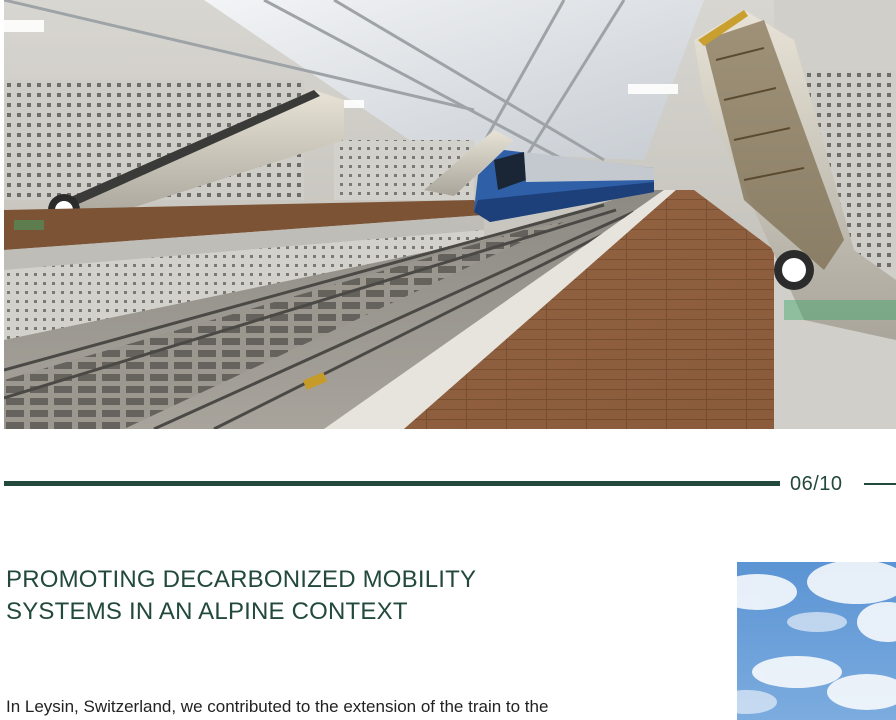  Describe the element at coordinates (207, 611) in the screenshot. I see `article-title-line-2: SYSTEMS IN AN ALPINE CONTEXT` at that location.